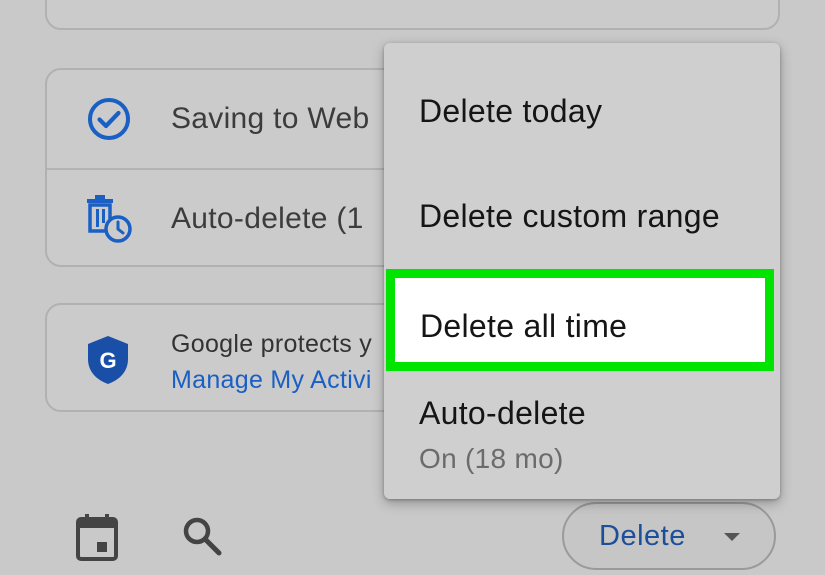 Image resolution: width=825 pixels, height=575 pixels. Describe the element at coordinates (109, 119) in the screenshot. I see `check-circle-icon` at that location.